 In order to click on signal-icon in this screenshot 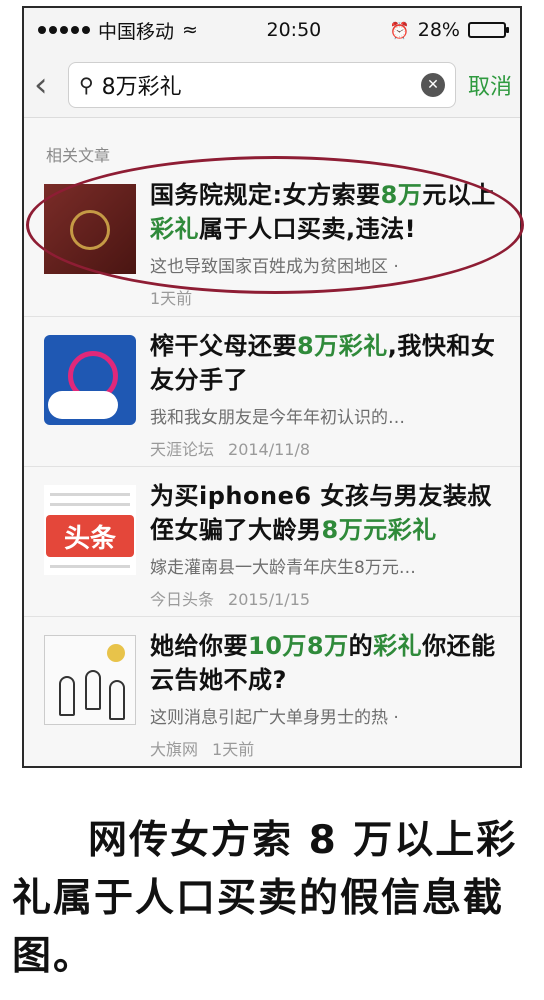, I will do `click(64, 30)`.